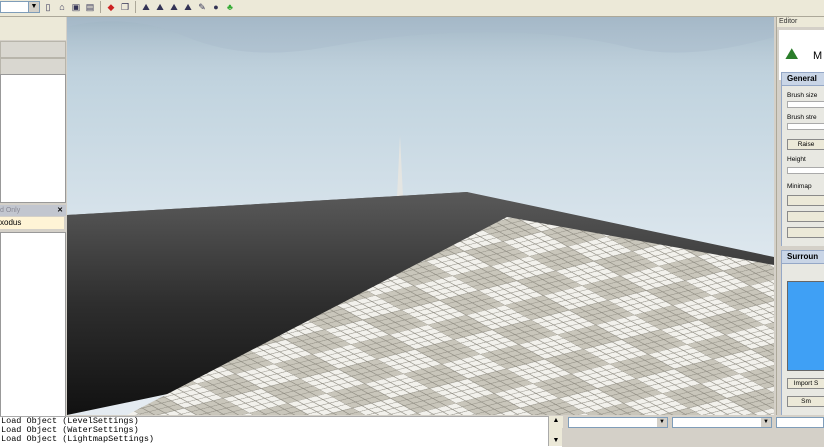 Image resolution: width=824 pixels, height=447 pixels. I want to click on smooth-button: Sm, so click(805, 401).